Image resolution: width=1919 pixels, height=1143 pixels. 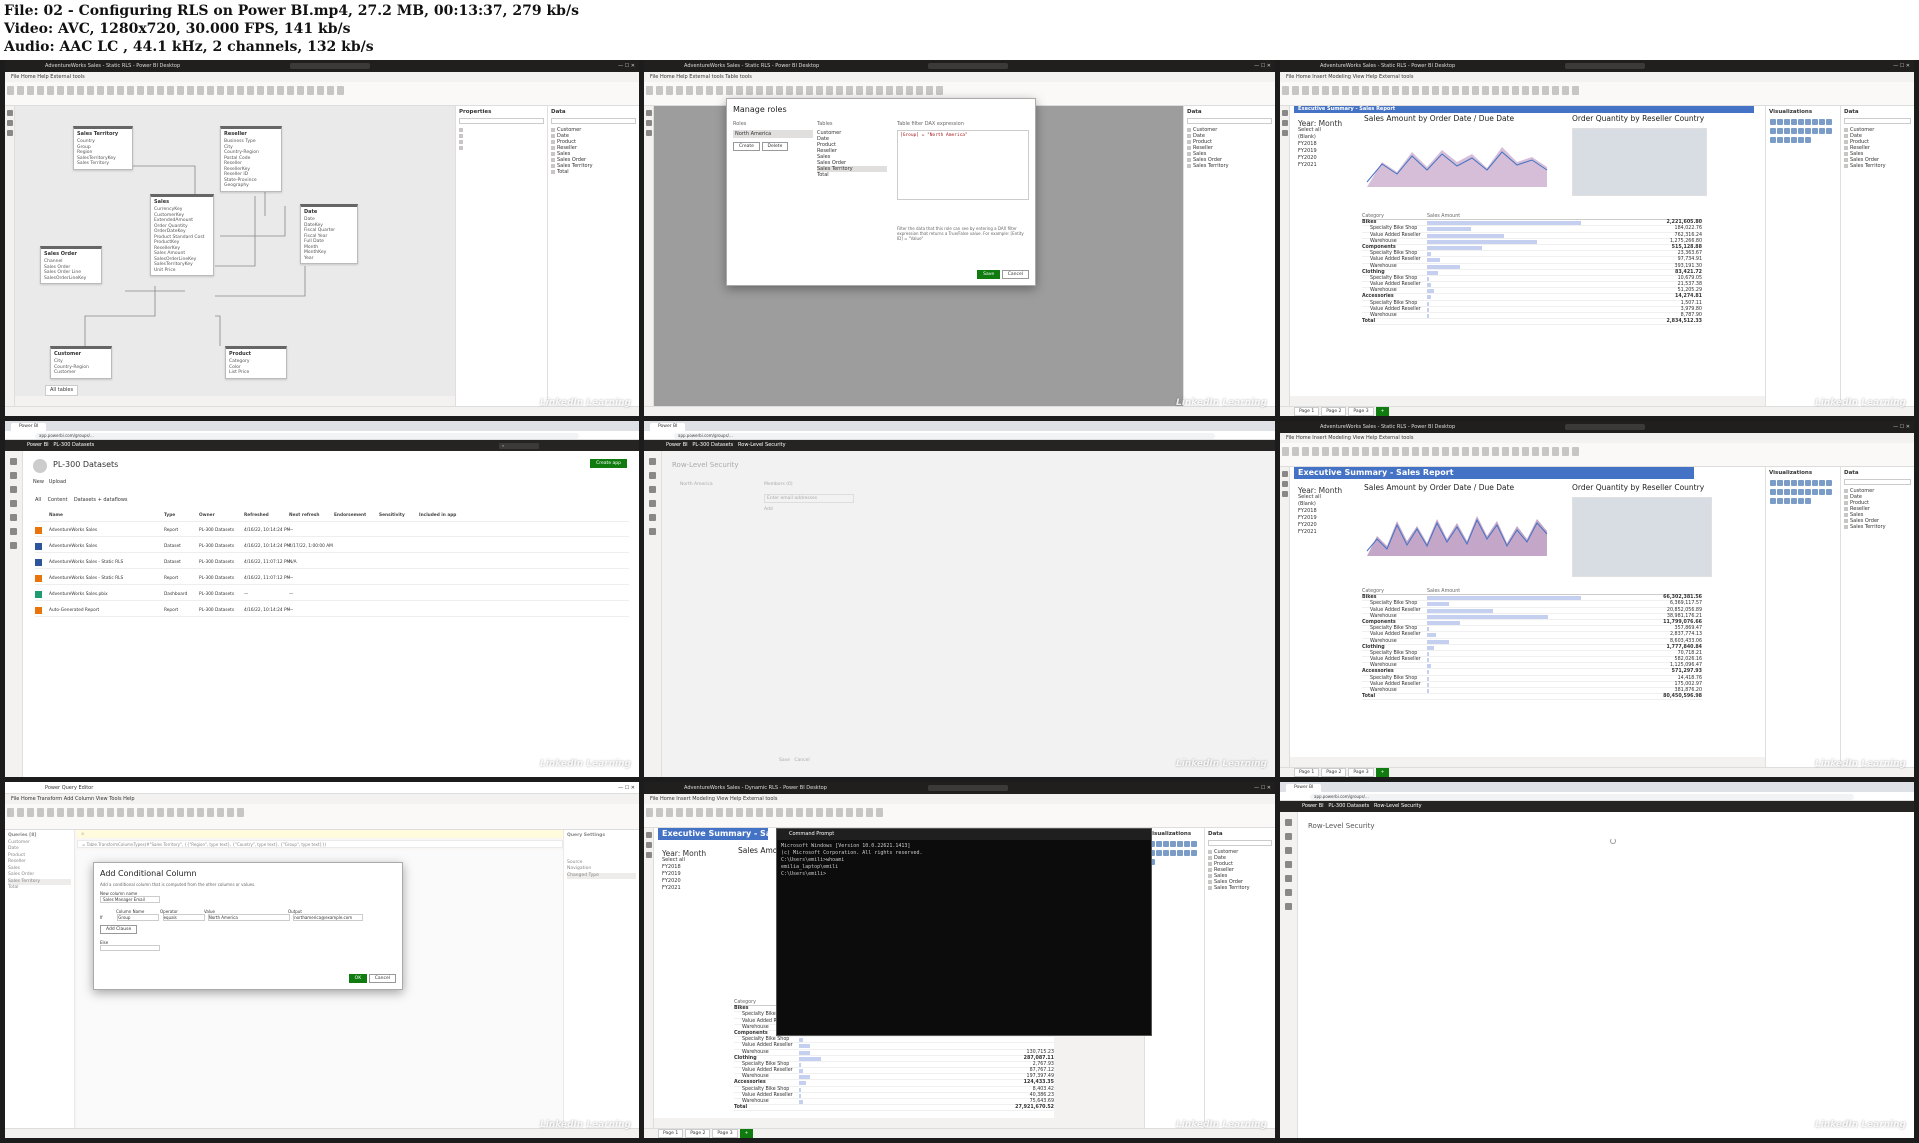 What do you see at coordinates (74, 610) in the screenshot?
I see `item-name-link: Auto-Generated Report` at bounding box center [74, 610].